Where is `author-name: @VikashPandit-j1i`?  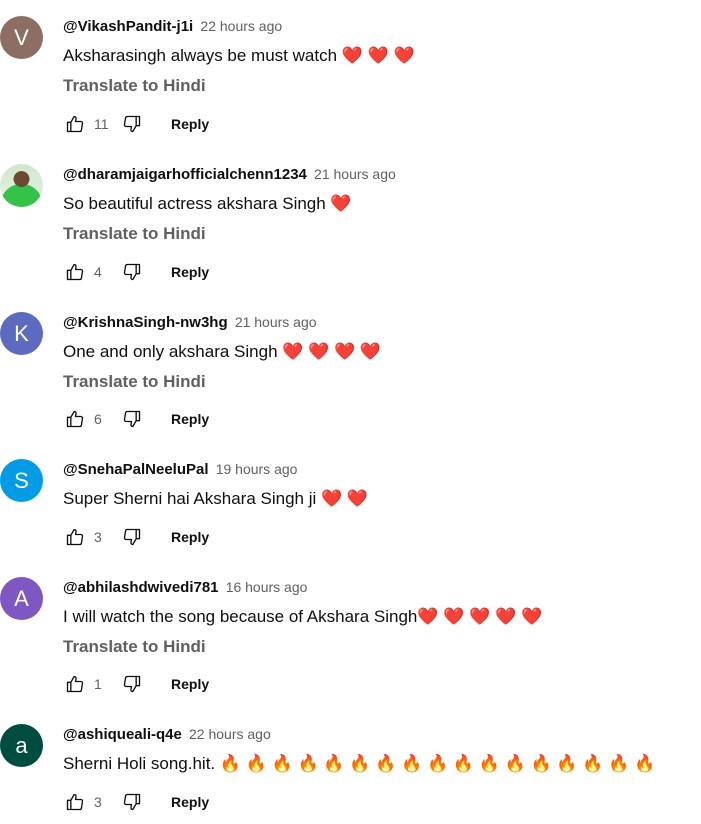
author-name: @VikashPandit-j1i is located at coordinates (128, 26).